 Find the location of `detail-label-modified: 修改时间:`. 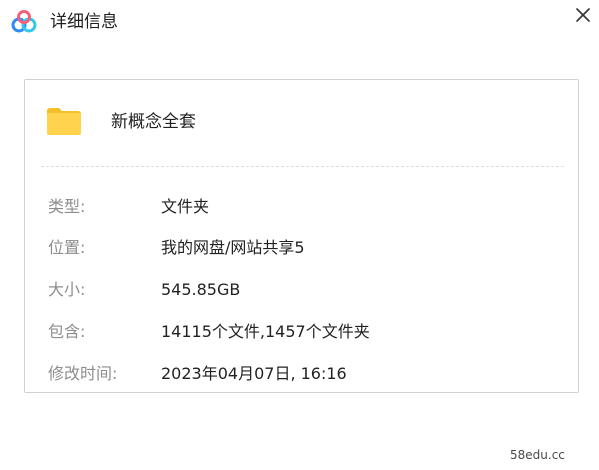

detail-label-modified: 修改时间: is located at coordinates (83, 373).